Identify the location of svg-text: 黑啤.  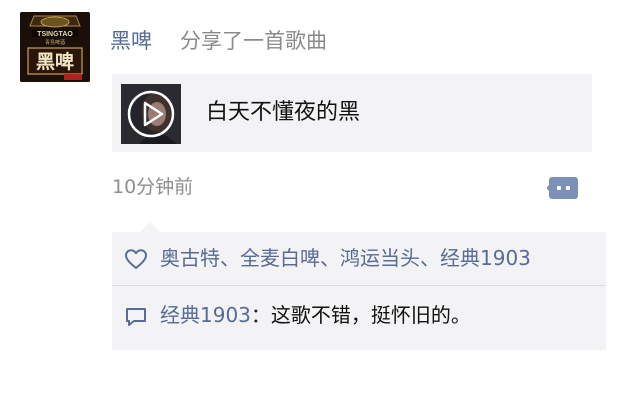
(55, 61).